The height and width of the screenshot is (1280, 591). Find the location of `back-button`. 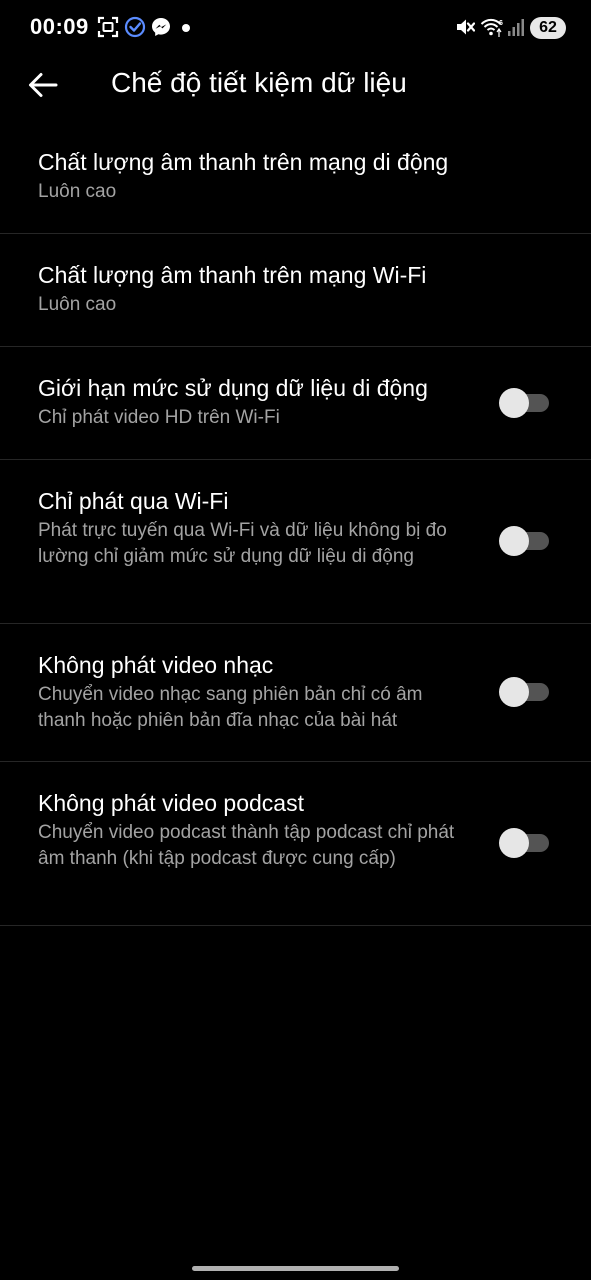

back-button is located at coordinates (43, 85).